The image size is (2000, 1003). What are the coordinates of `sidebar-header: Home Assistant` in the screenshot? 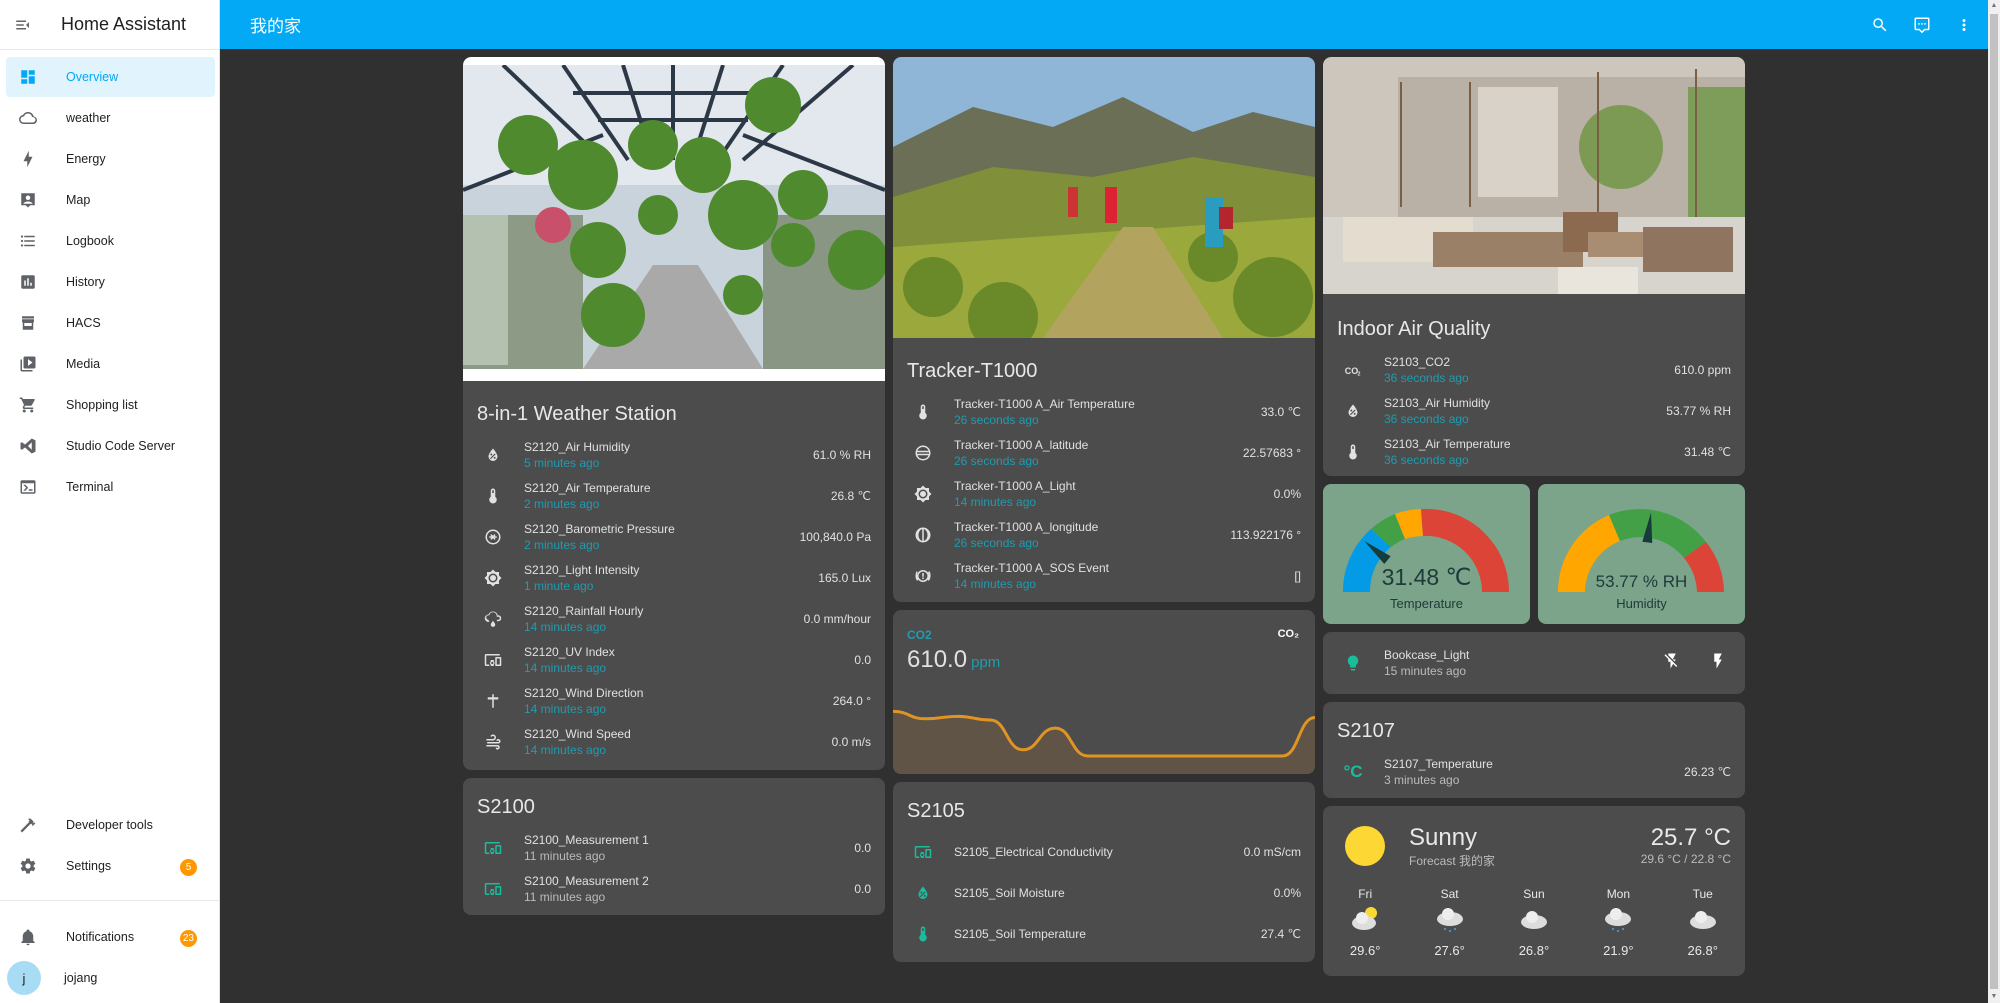 It's located at (109, 25).